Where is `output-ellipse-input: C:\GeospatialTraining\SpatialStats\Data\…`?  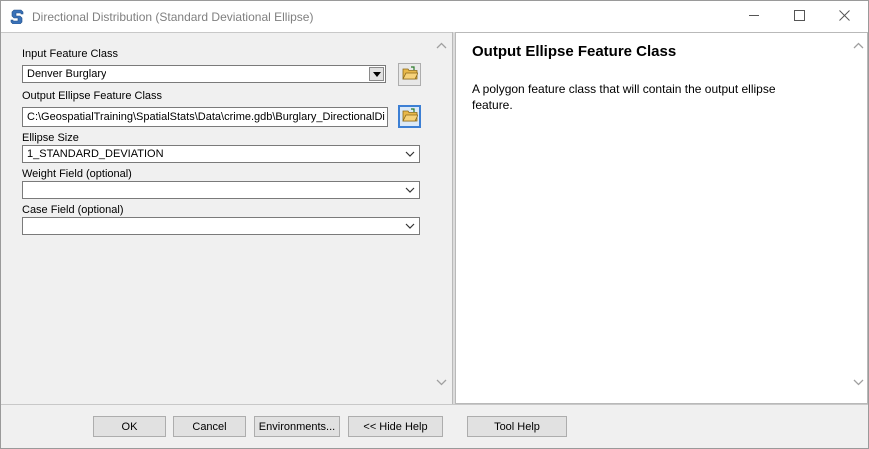 output-ellipse-input: C:\GeospatialTraining\SpatialStats\Data\… is located at coordinates (205, 117).